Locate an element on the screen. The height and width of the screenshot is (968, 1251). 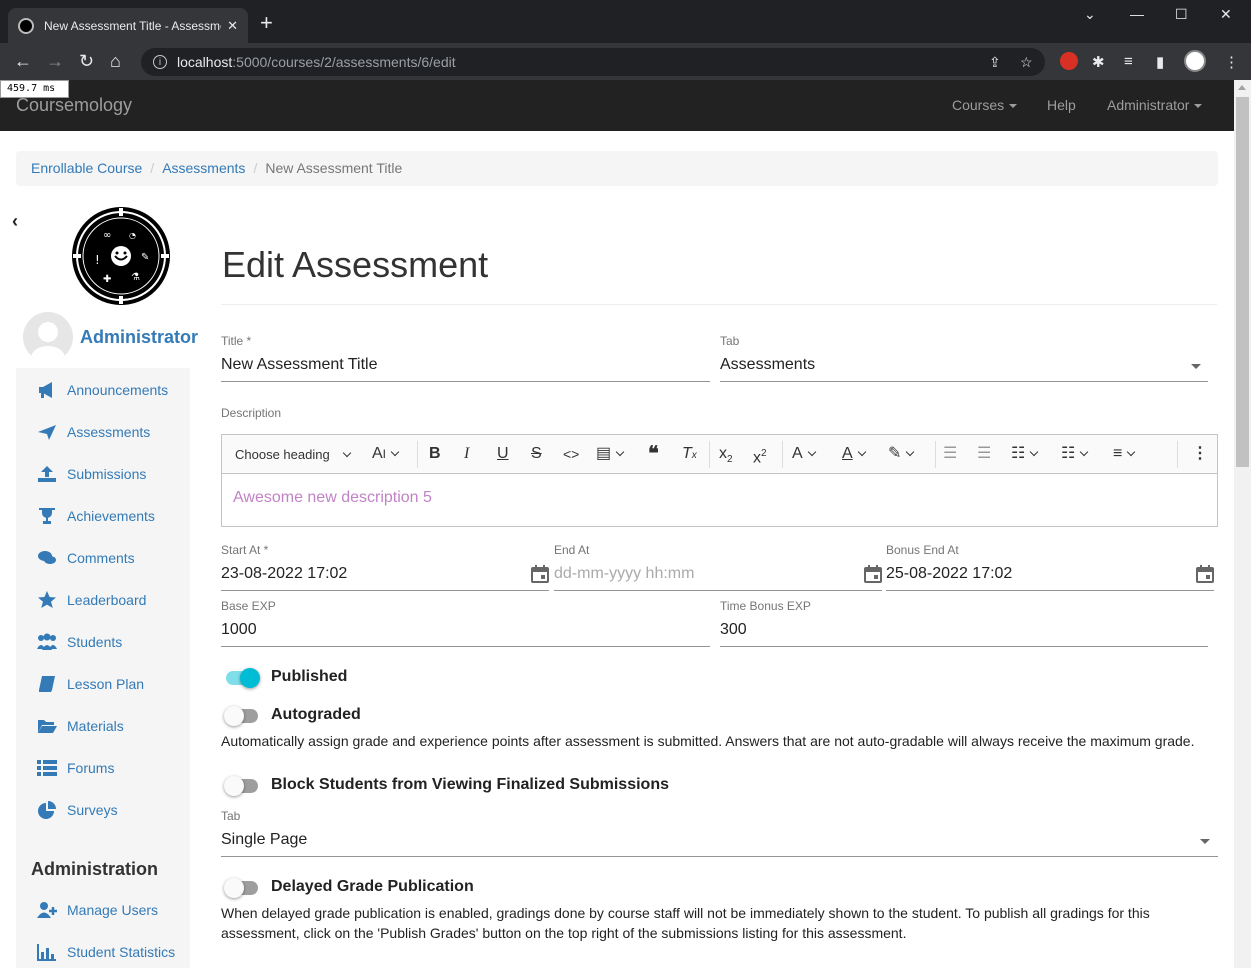
bold-icon: B is located at coordinates (435, 454).